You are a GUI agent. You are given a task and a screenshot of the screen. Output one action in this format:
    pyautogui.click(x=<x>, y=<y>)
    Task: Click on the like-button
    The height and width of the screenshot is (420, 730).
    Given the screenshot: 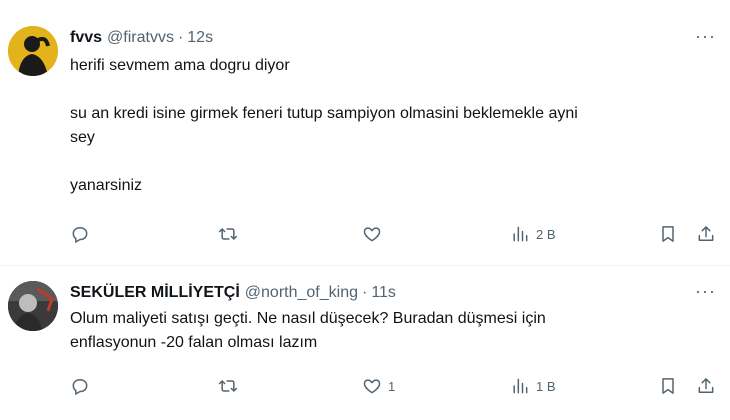 What is the action you would take?
    pyautogui.click(x=372, y=234)
    